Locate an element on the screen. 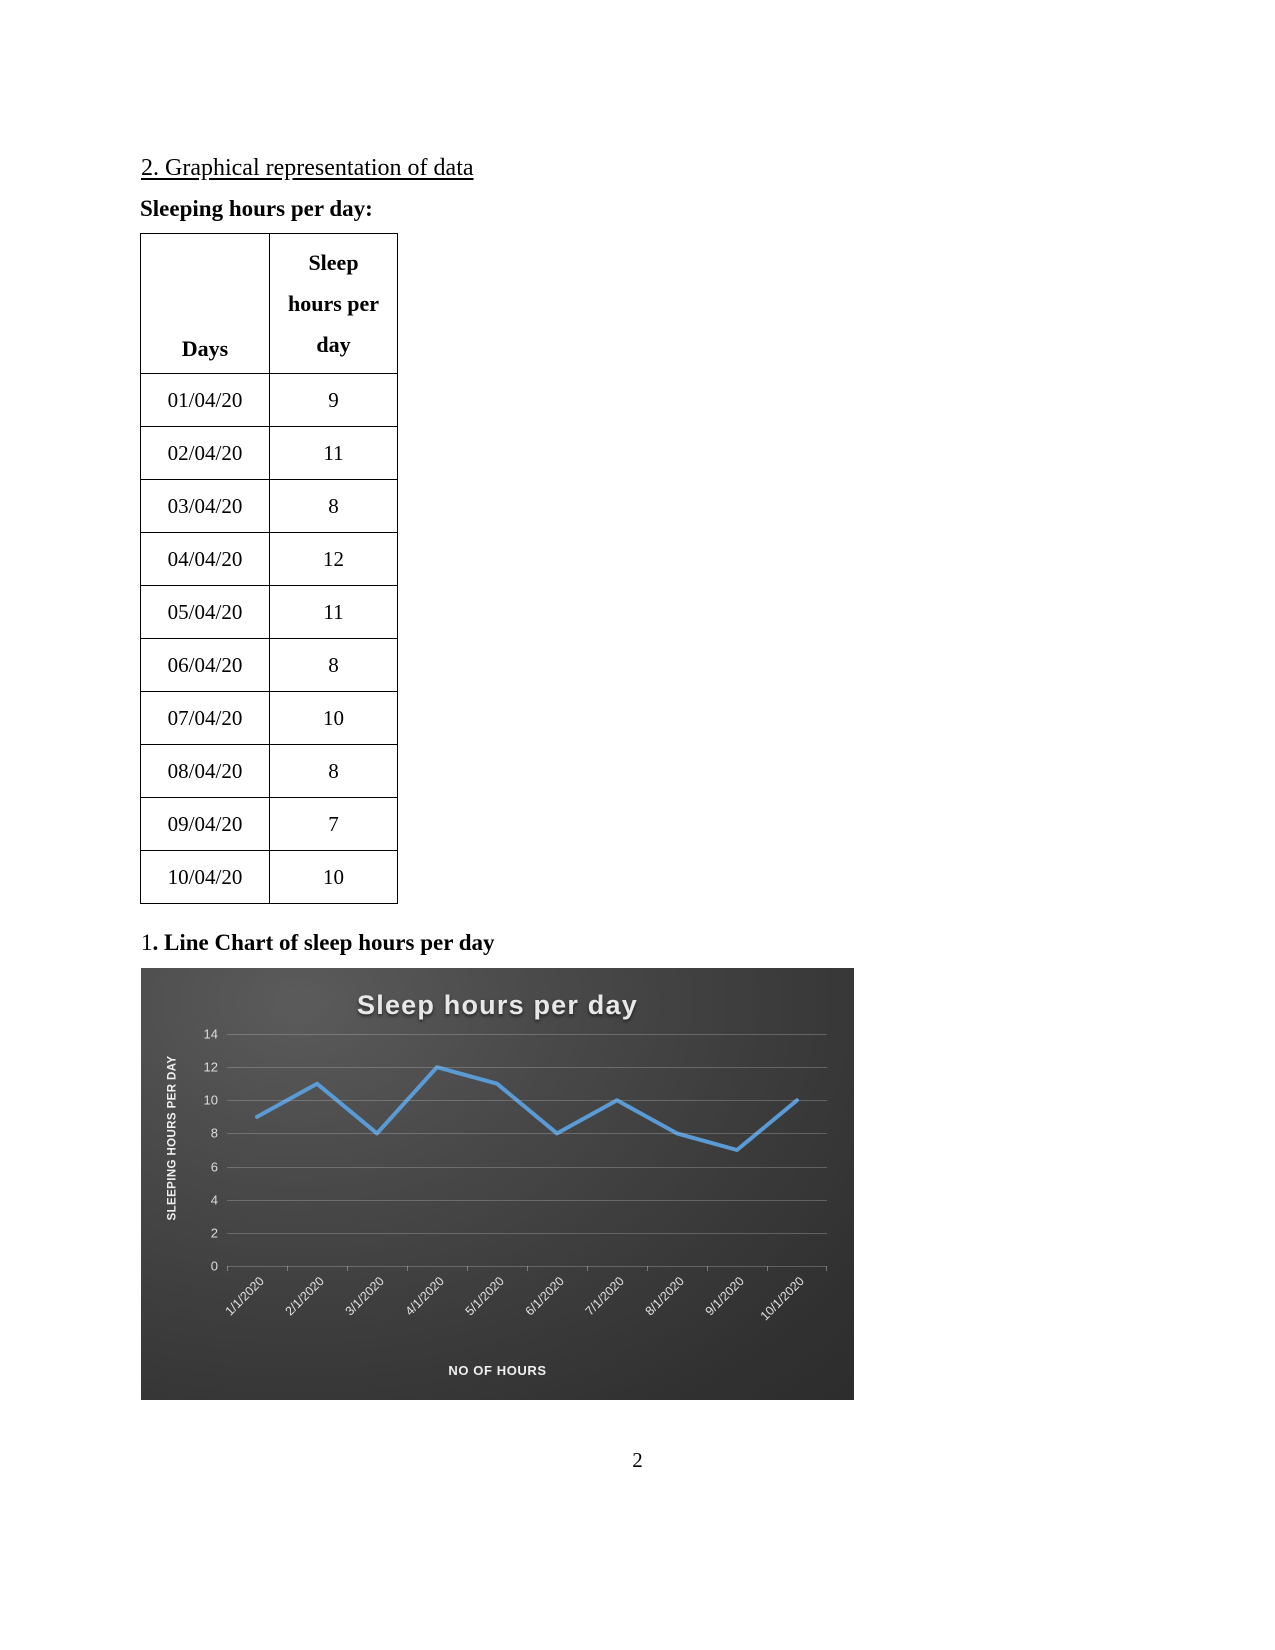  chart-x-tick-label: 4/1/2020 is located at coordinates (424, 1296).